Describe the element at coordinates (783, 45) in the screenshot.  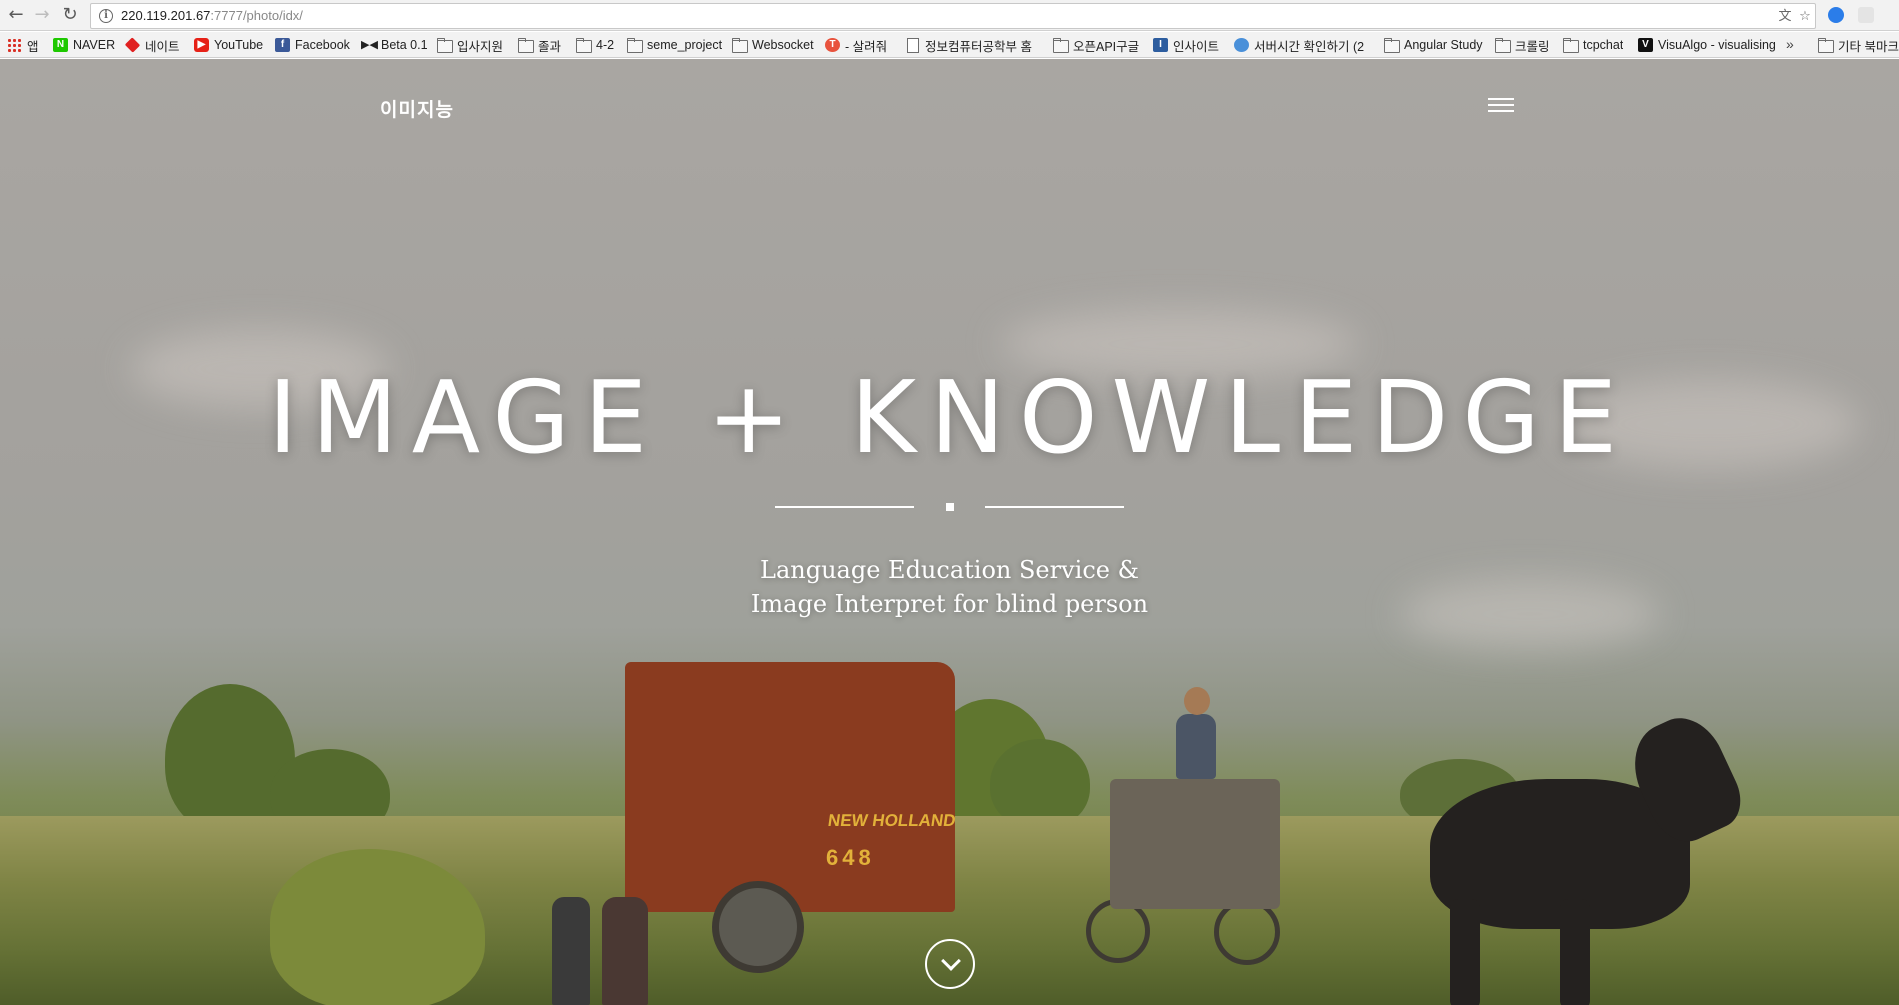
I see `bookmark-label: Websocket` at that location.